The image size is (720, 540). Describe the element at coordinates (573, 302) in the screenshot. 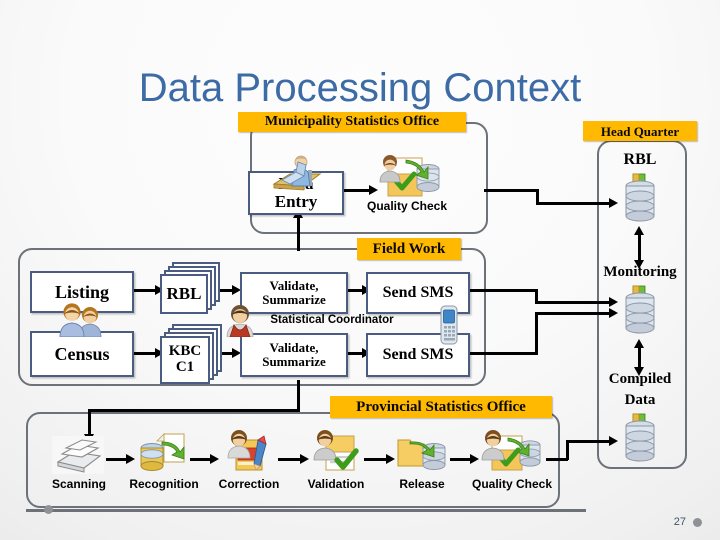

I see `connector-sms1-to-hq-c` at that location.